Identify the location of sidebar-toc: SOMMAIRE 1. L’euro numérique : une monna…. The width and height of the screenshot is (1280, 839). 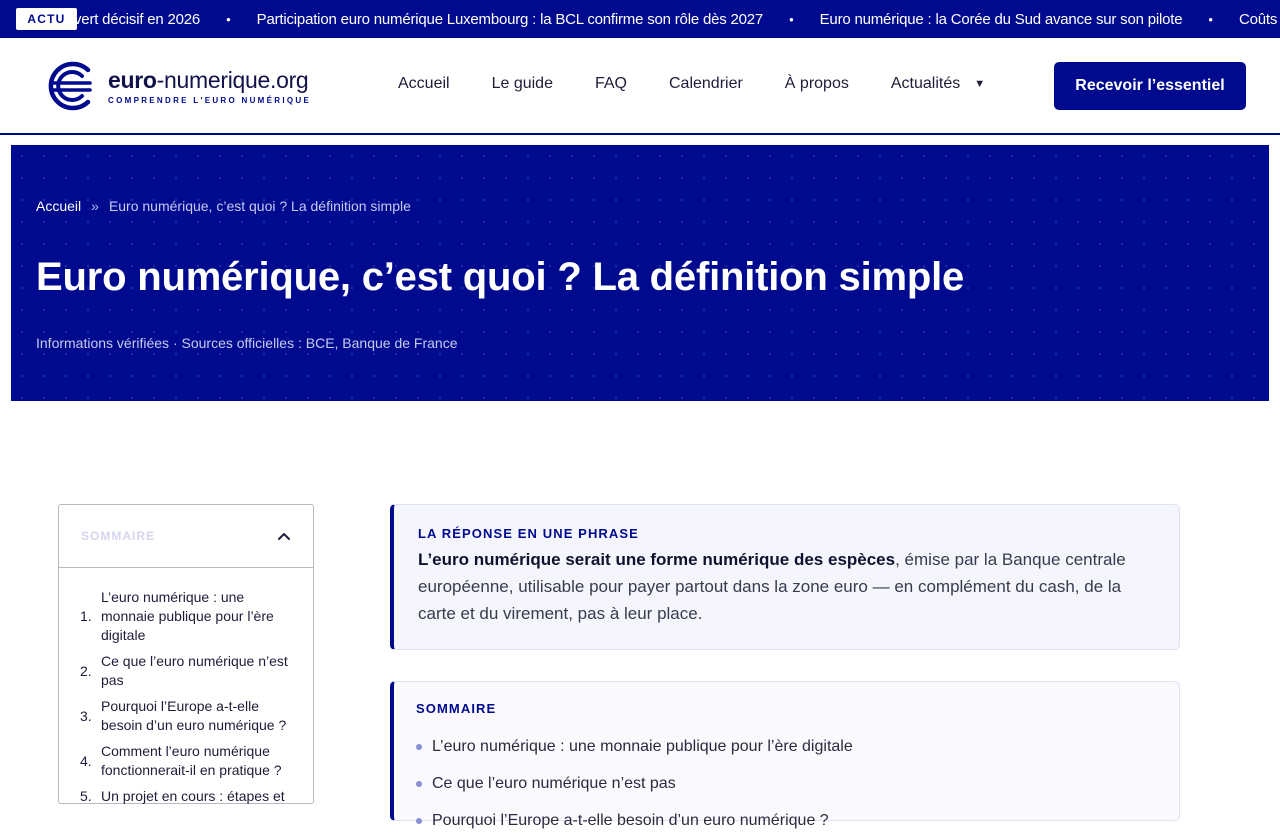
(186, 654).